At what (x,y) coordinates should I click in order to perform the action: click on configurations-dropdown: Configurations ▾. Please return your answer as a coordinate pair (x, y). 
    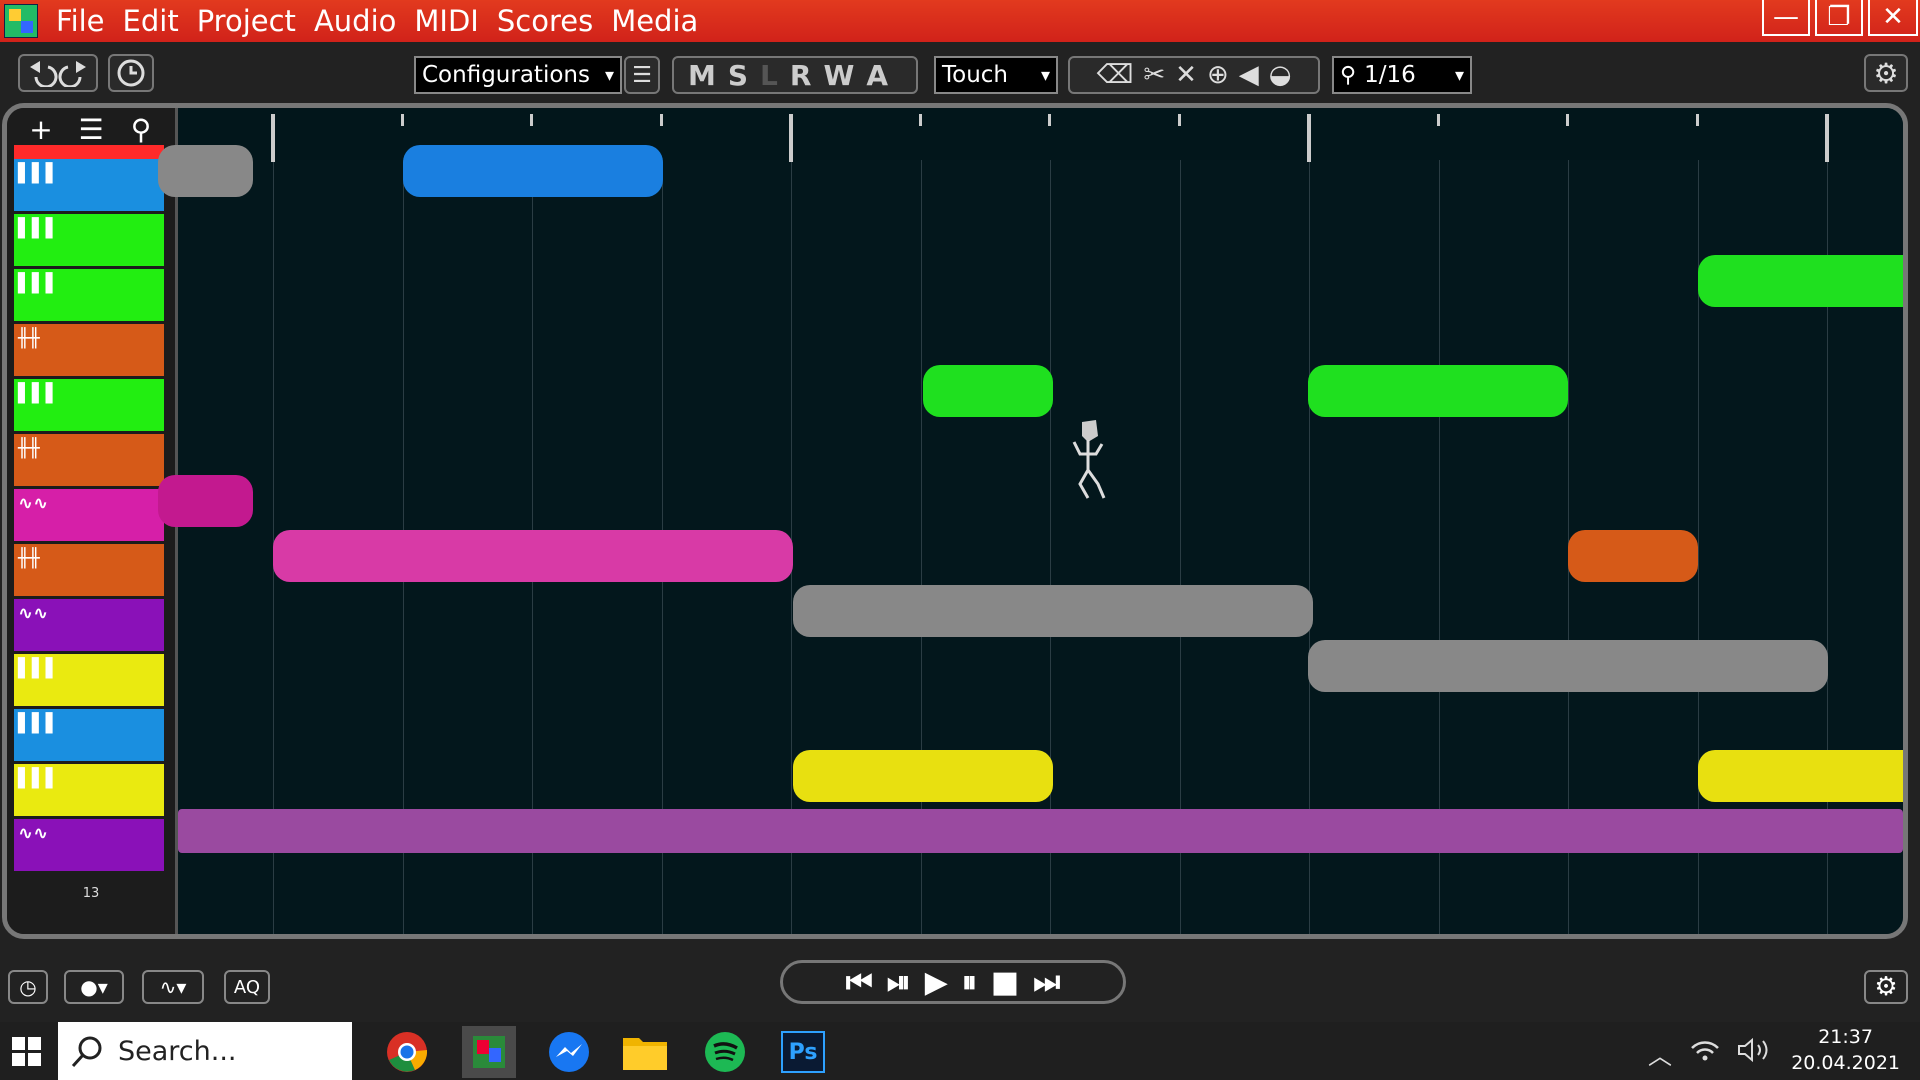
    Looking at the image, I should click on (518, 75).